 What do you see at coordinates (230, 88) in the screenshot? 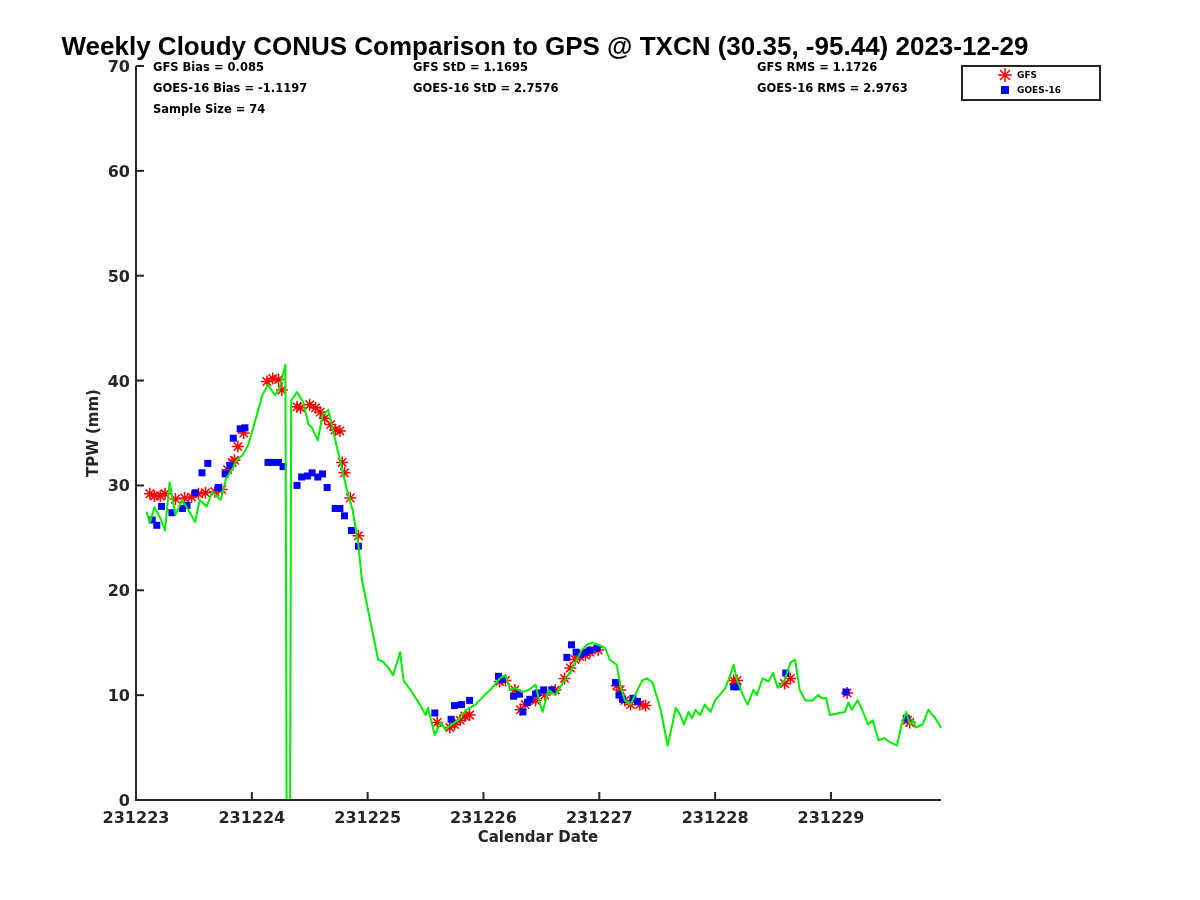
I see `statistic-text: GOES-16 Bias = -1.1197` at bounding box center [230, 88].